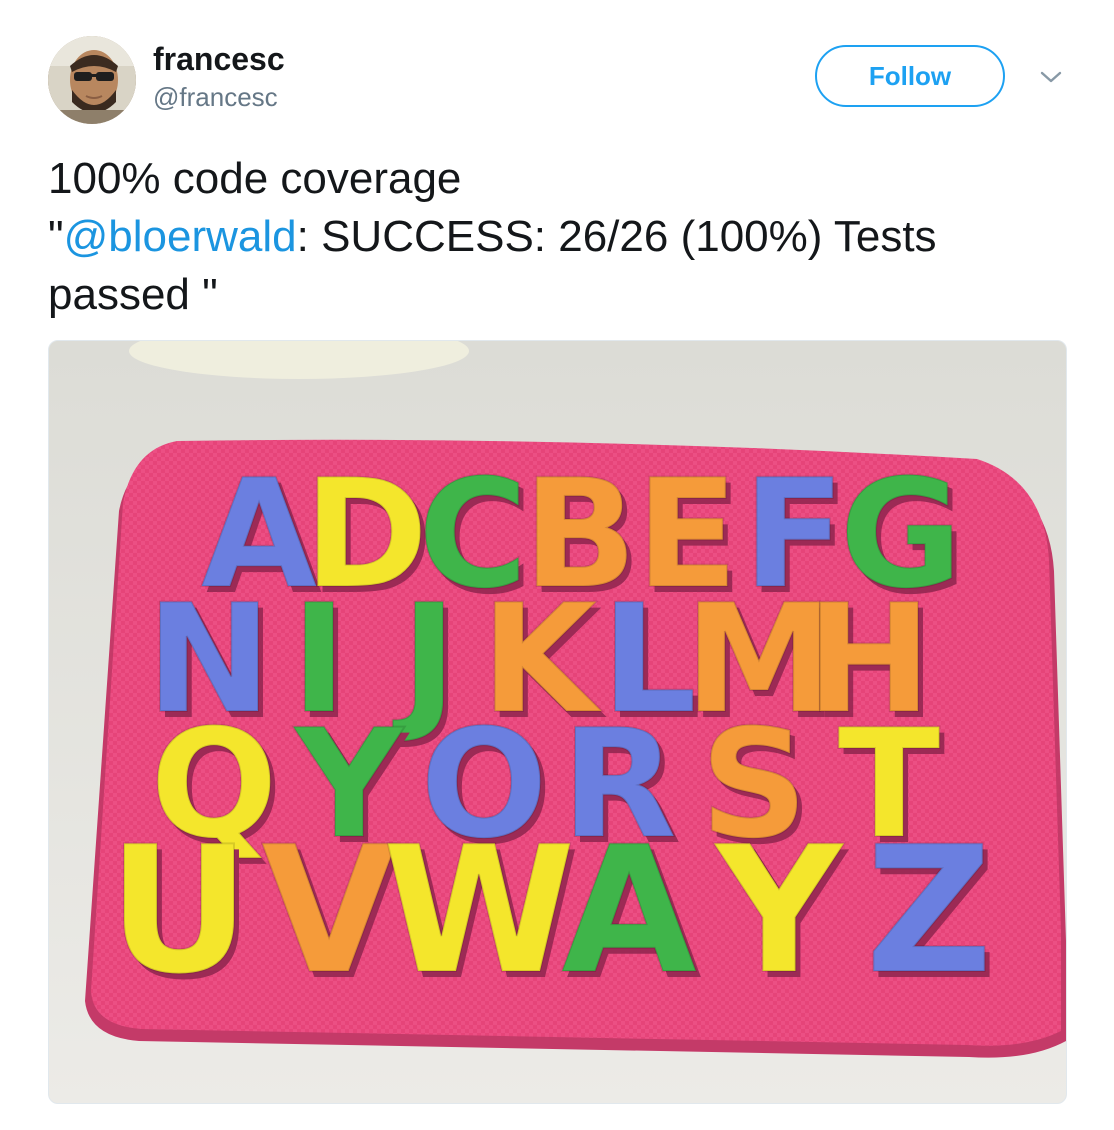  I want to click on foam-letter: Y, so click(779, 911).